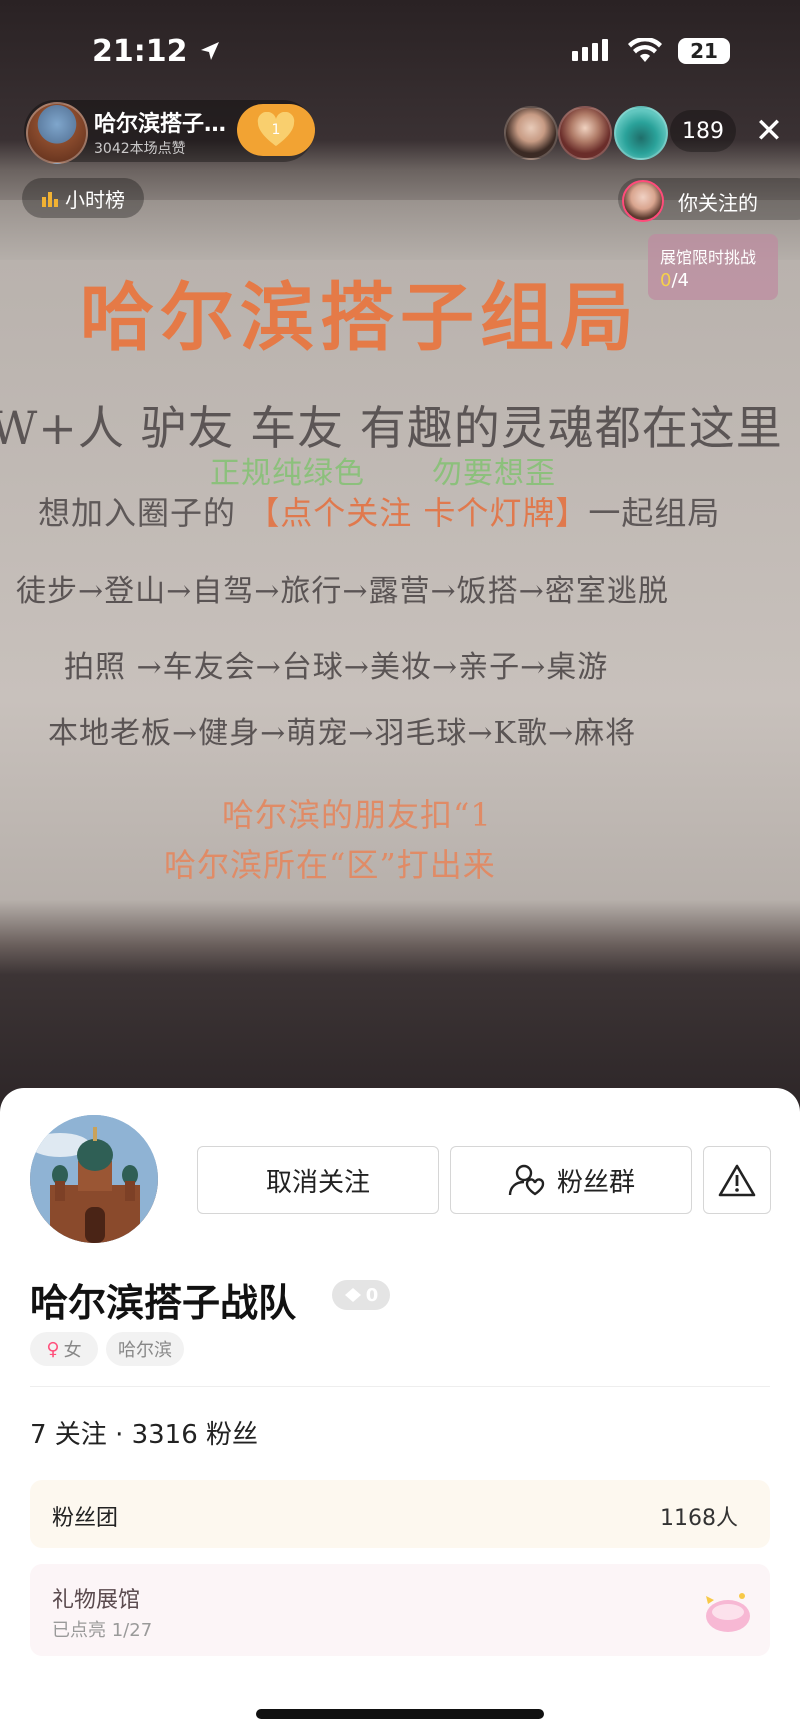  What do you see at coordinates (53, 1349) in the screenshot?
I see `female-icon: ♀` at bounding box center [53, 1349].